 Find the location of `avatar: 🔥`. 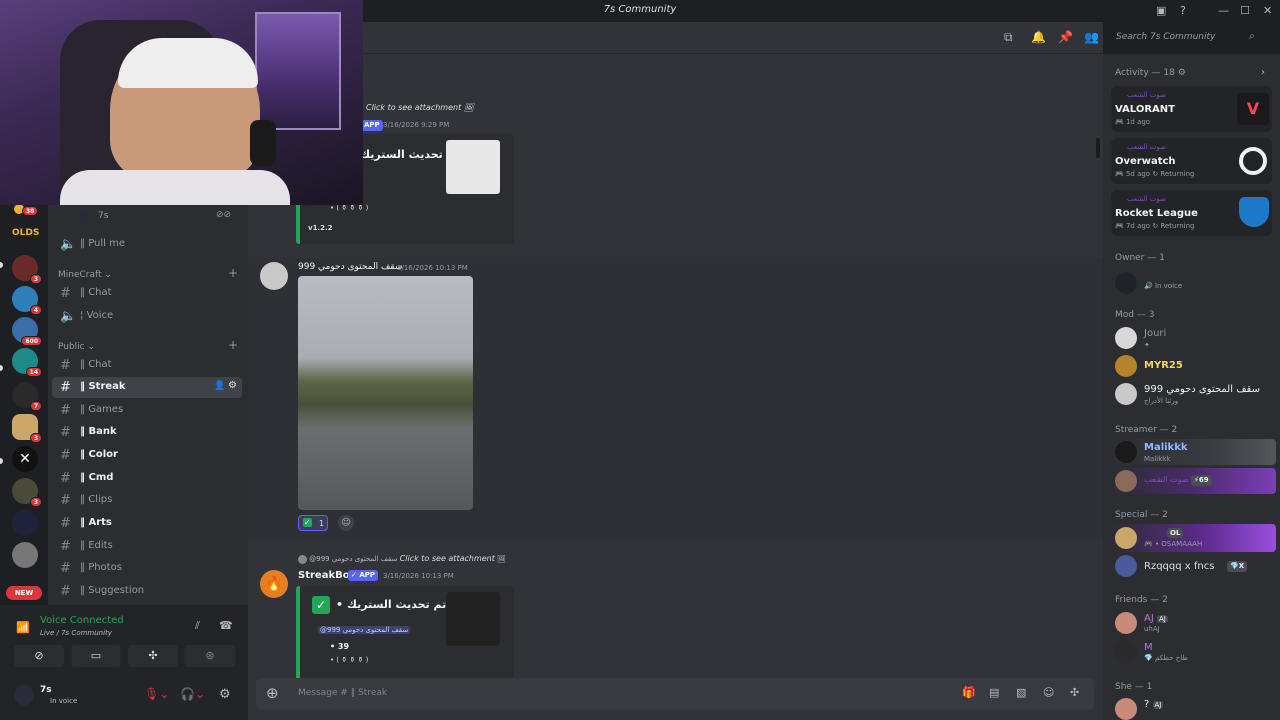

avatar: 🔥 is located at coordinates (274, 584).